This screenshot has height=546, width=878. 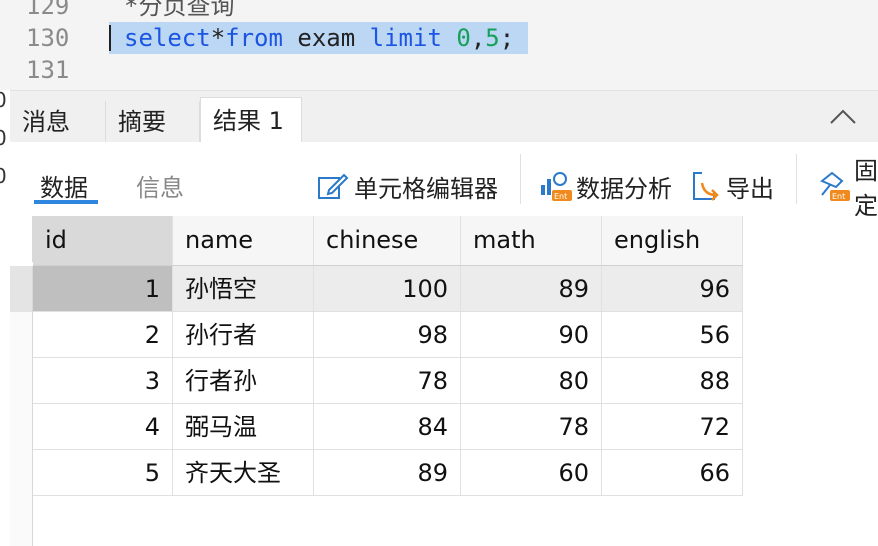 What do you see at coordinates (179, 10) in the screenshot?
I see `code-text: *分页查询` at bounding box center [179, 10].